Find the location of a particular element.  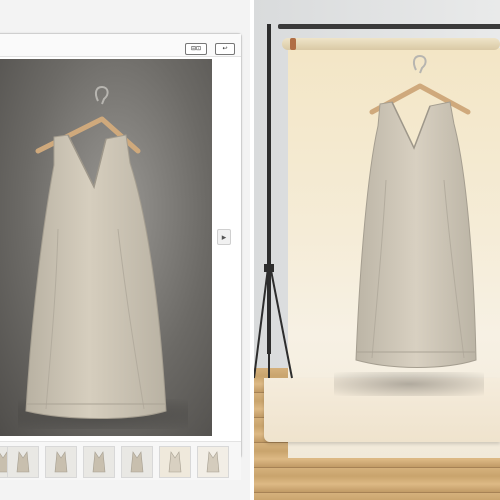

next-image-arrow: ▸ is located at coordinates (224, 237).